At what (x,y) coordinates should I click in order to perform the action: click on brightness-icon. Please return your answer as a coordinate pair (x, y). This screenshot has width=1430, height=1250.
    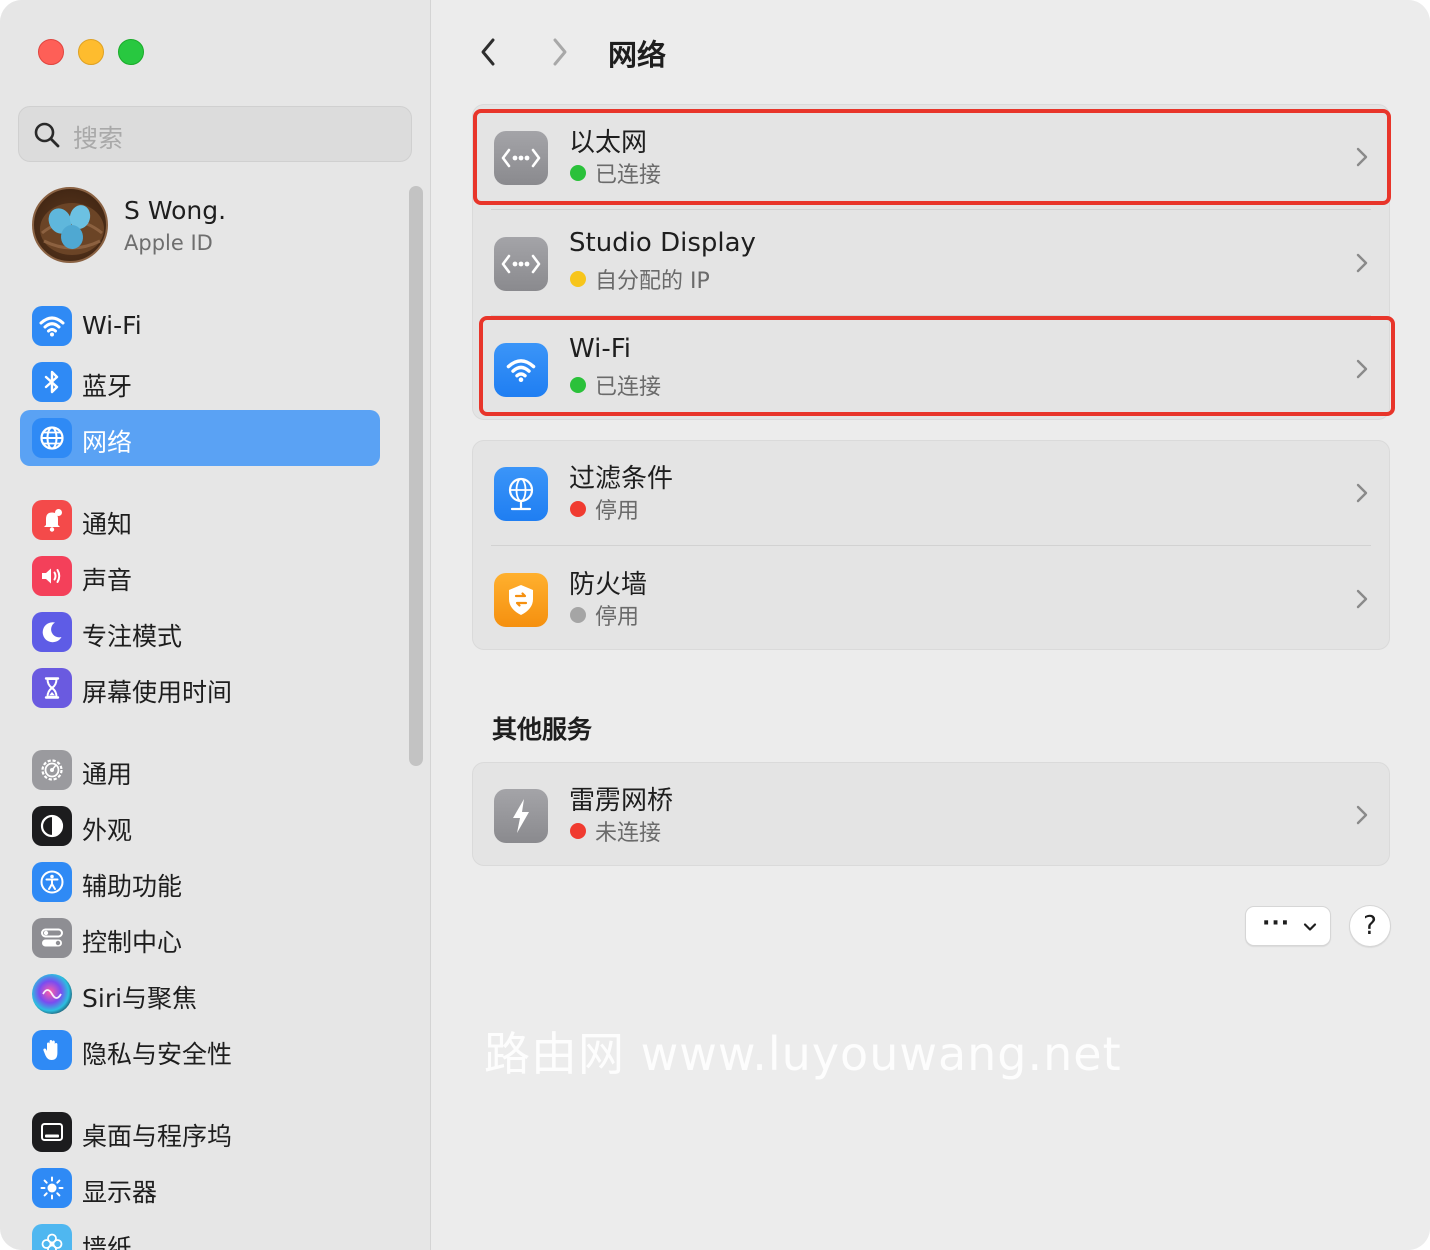
    Looking at the image, I should click on (52, 1188).